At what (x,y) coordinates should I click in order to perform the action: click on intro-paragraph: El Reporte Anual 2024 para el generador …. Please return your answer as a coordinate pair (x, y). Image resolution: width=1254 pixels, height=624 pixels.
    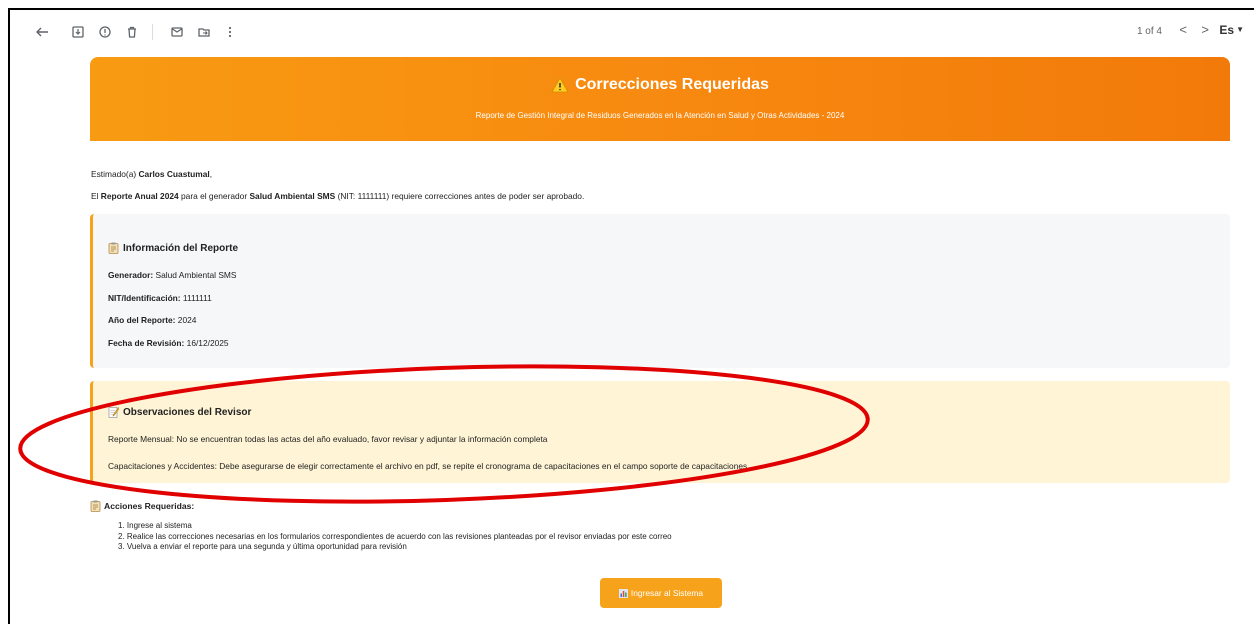
    Looking at the image, I should click on (338, 196).